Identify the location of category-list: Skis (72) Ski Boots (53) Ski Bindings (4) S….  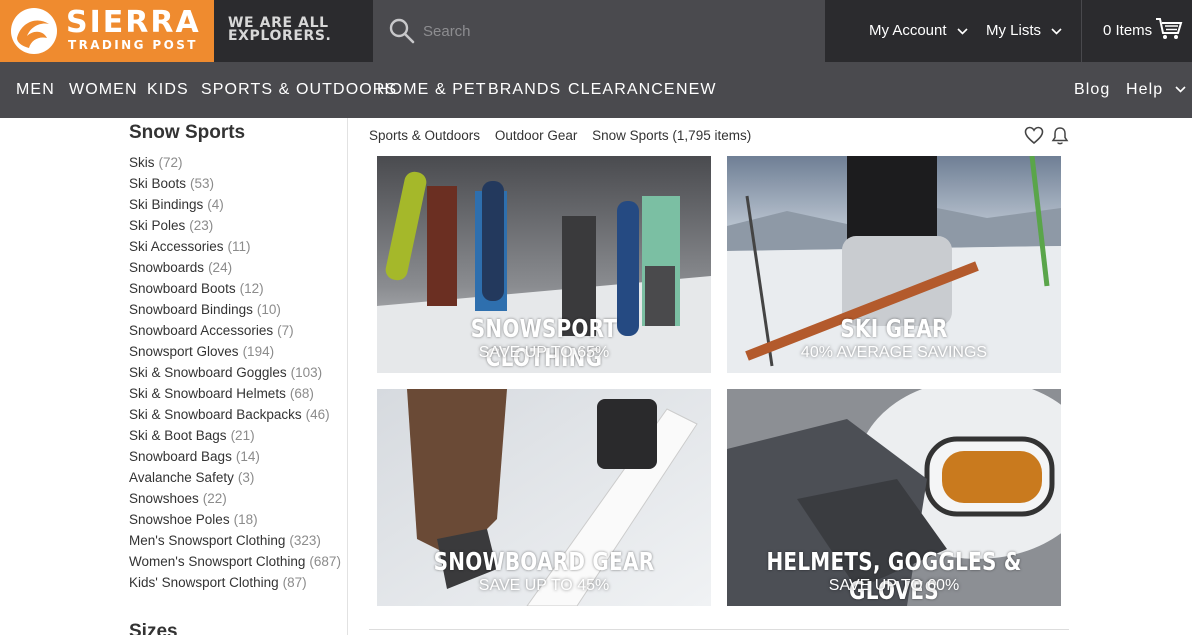
(235, 372).